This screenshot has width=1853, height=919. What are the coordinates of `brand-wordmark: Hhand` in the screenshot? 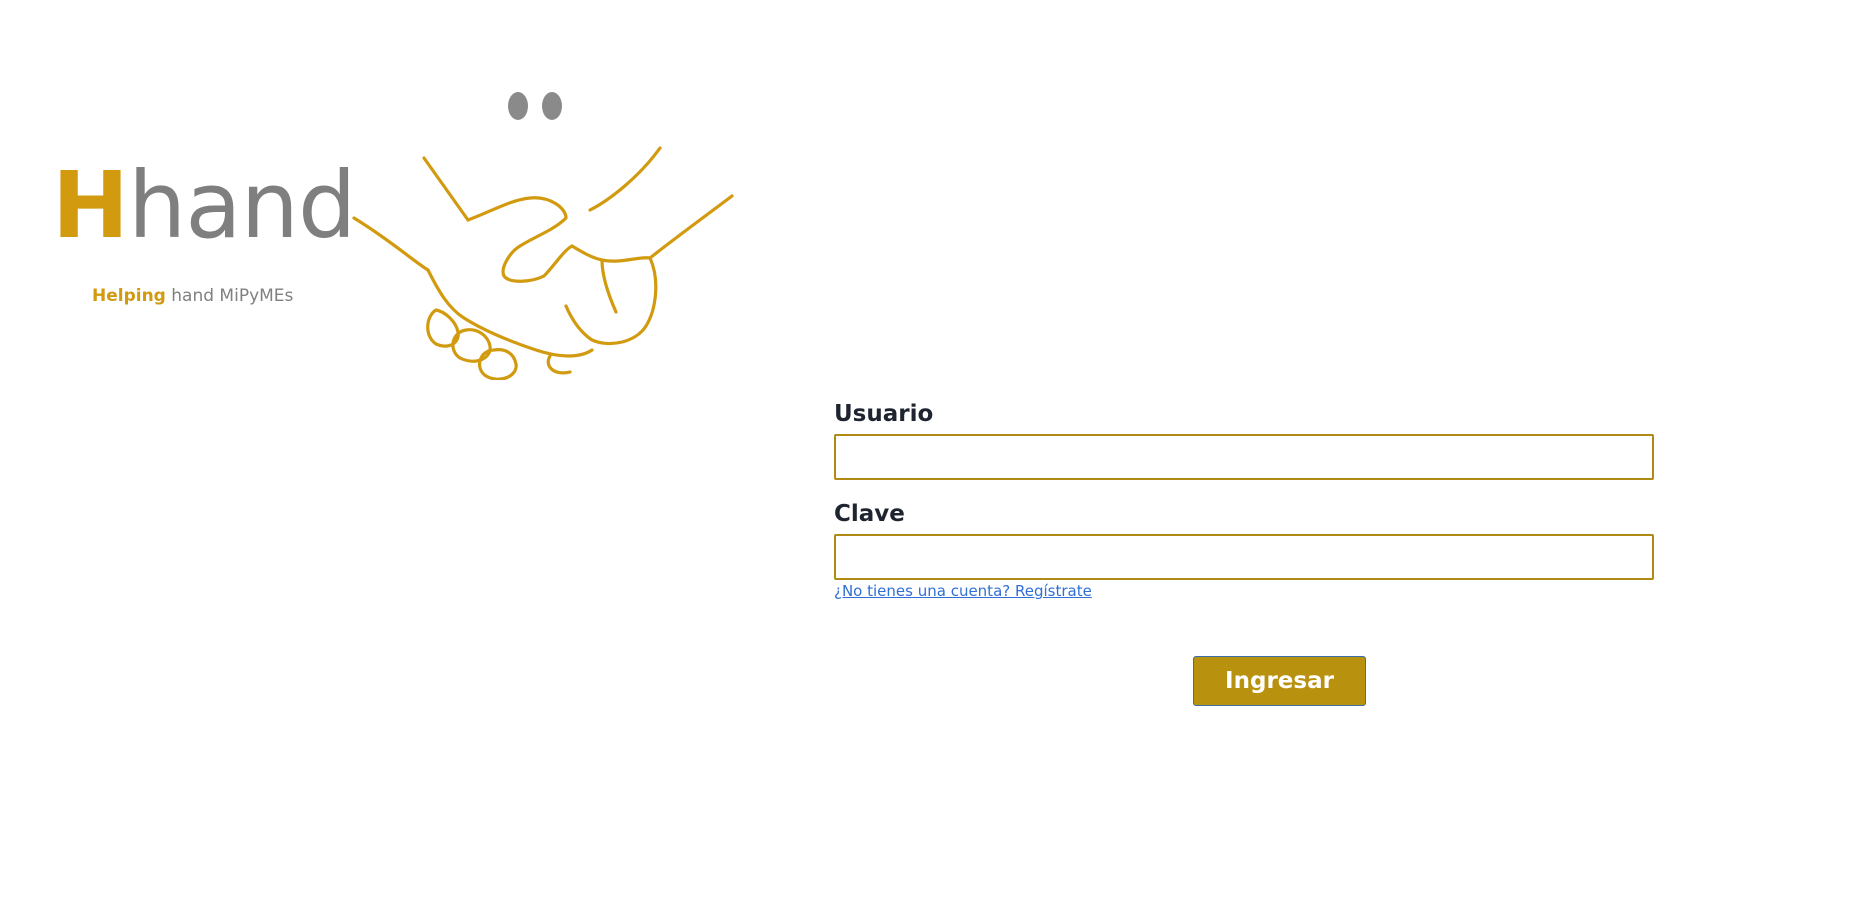 It's located at (204, 206).